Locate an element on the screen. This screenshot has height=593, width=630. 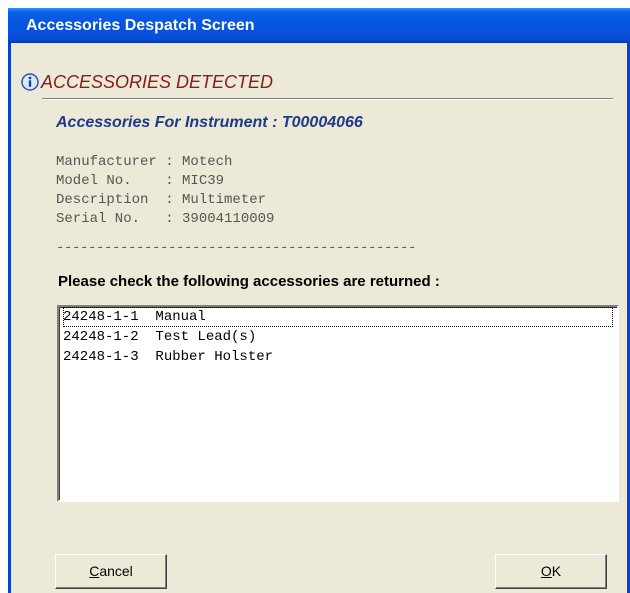
list-item: 24248-1-3 Rubber Holster is located at coordinates (338, 357).